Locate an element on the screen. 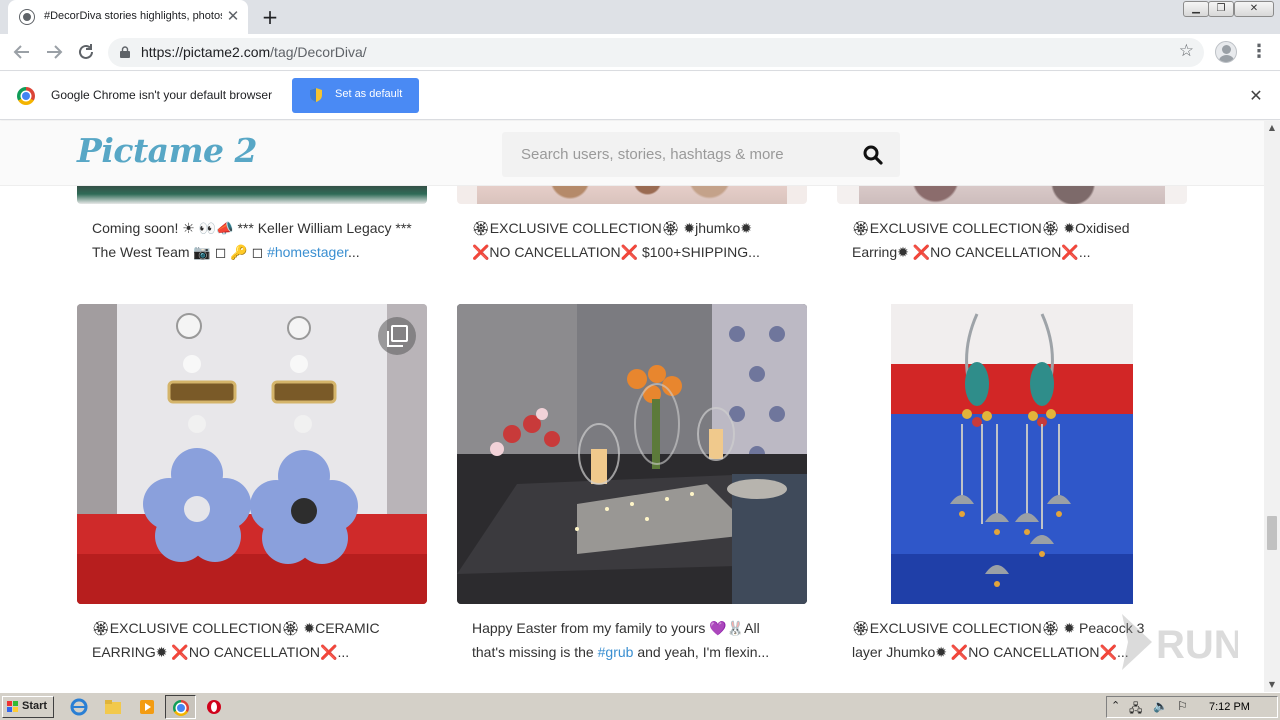 This screenshot has height=720, width=1280. bookmark-star-icon: ☆ is located at coordinates (1186, 51).